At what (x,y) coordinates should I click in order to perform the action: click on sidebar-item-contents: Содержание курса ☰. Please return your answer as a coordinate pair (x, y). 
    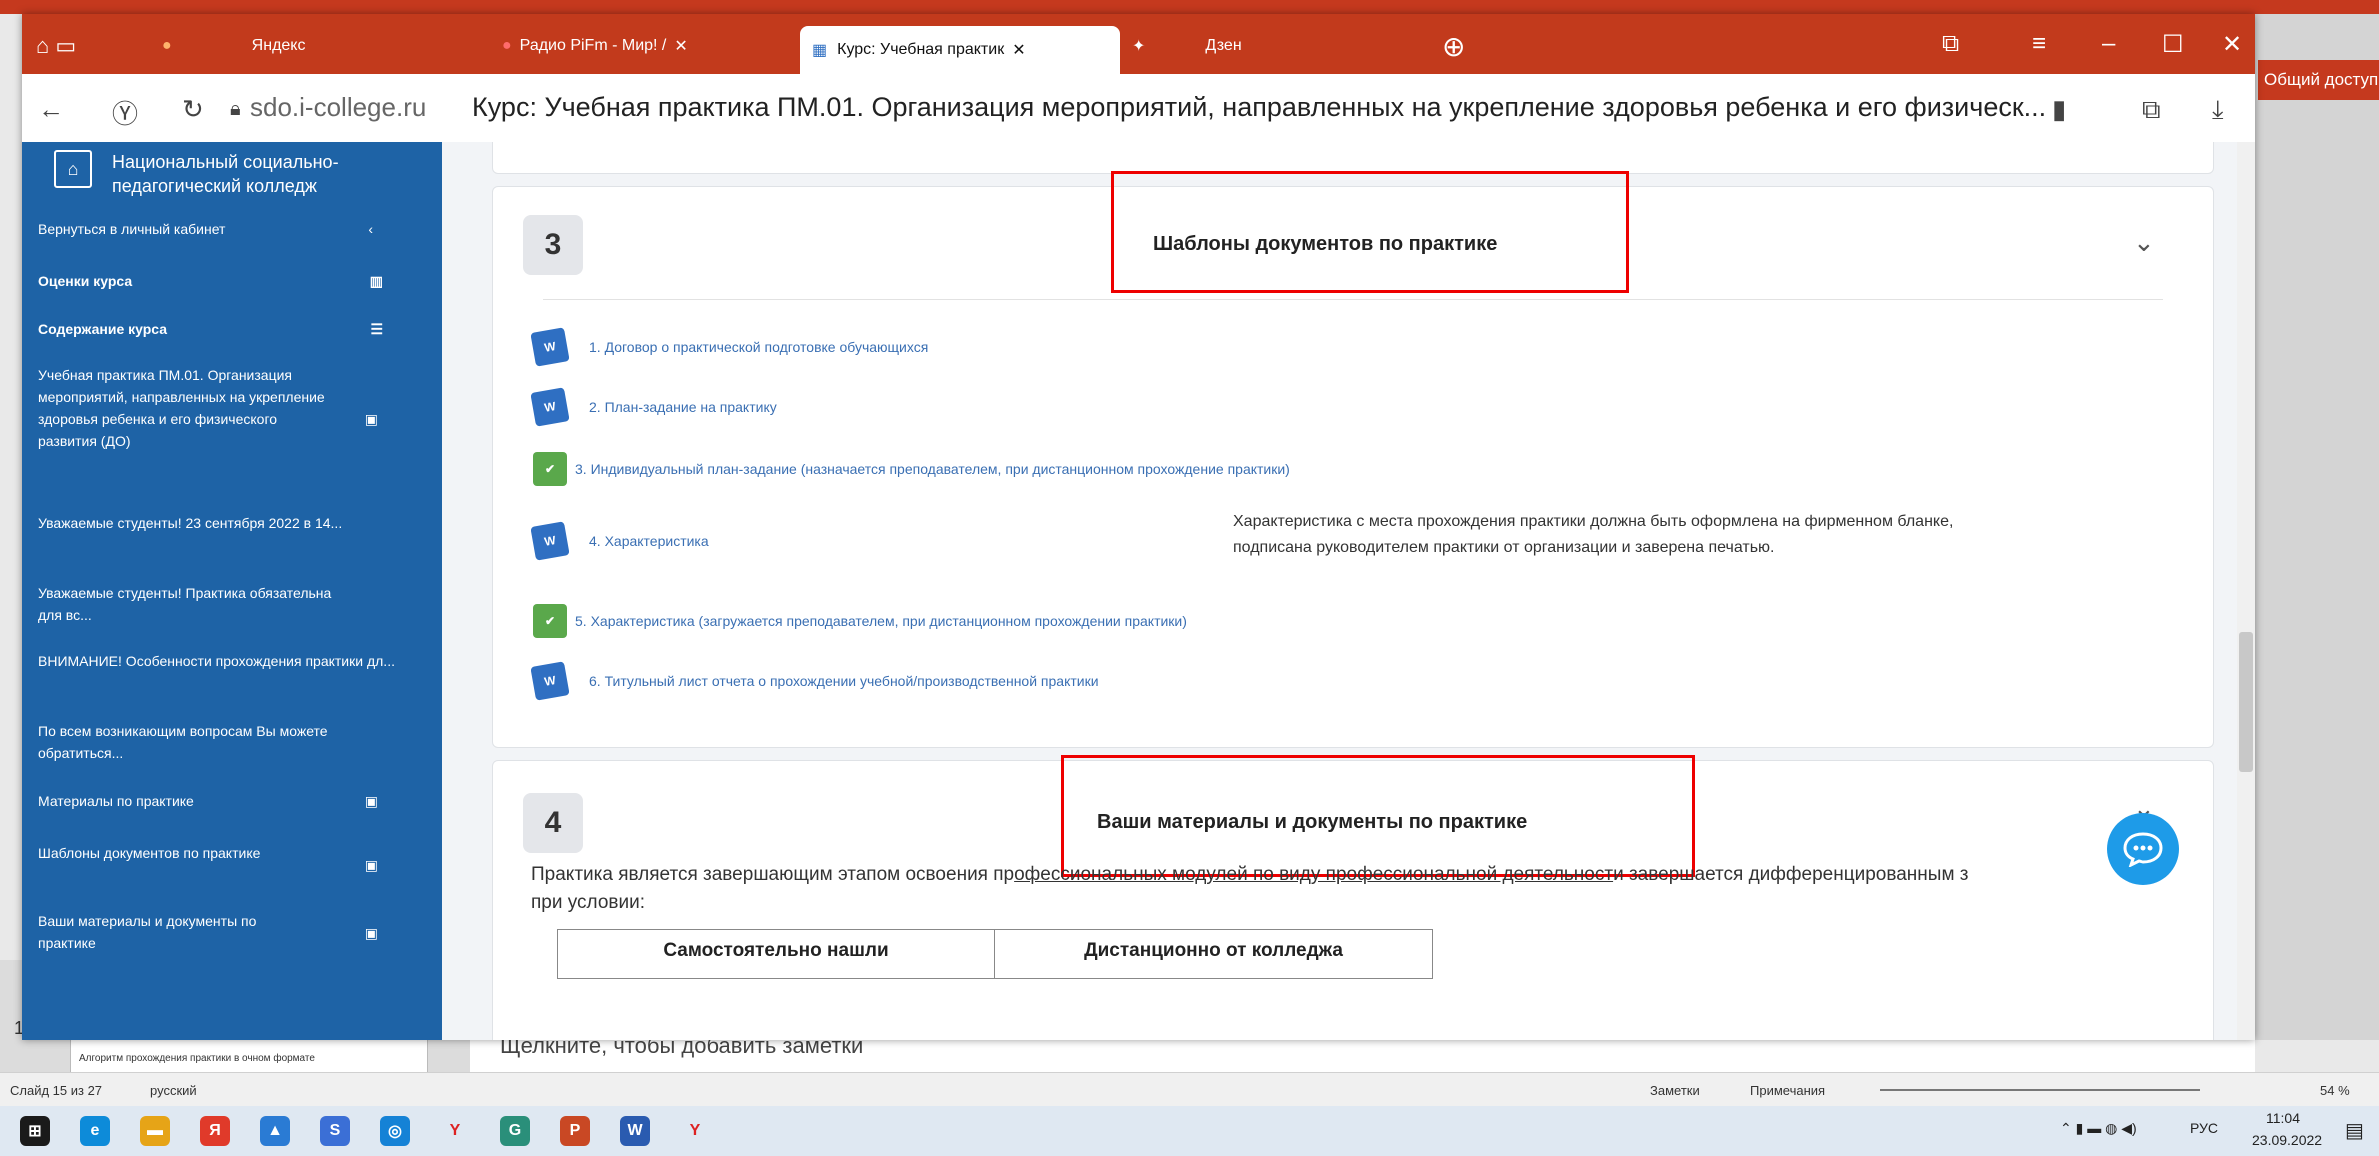
    Looking at the image, I should click on (215, 329).